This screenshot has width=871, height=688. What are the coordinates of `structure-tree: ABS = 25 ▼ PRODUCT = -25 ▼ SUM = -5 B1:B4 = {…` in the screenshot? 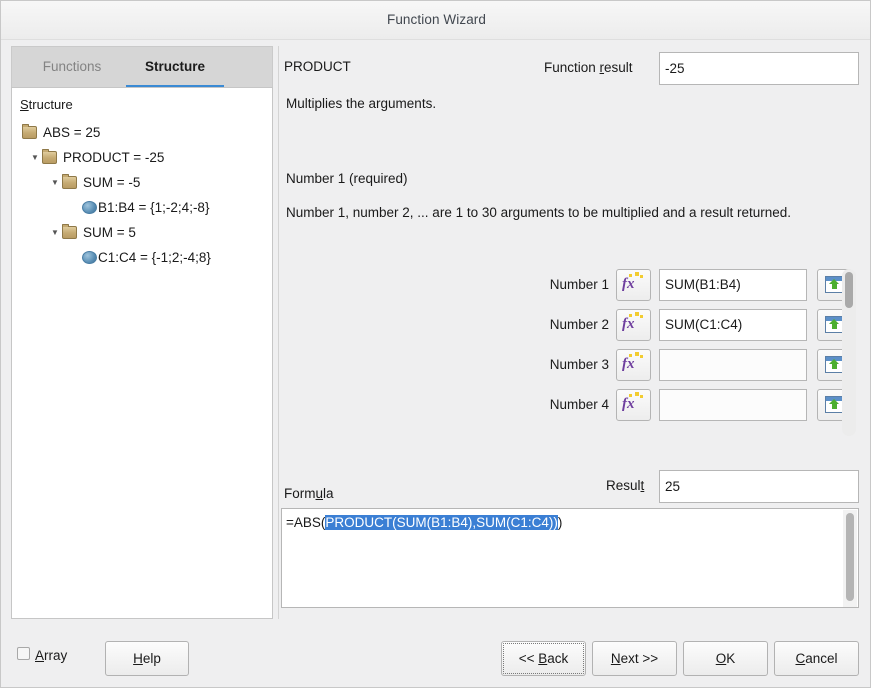 It's located at (142, 195).